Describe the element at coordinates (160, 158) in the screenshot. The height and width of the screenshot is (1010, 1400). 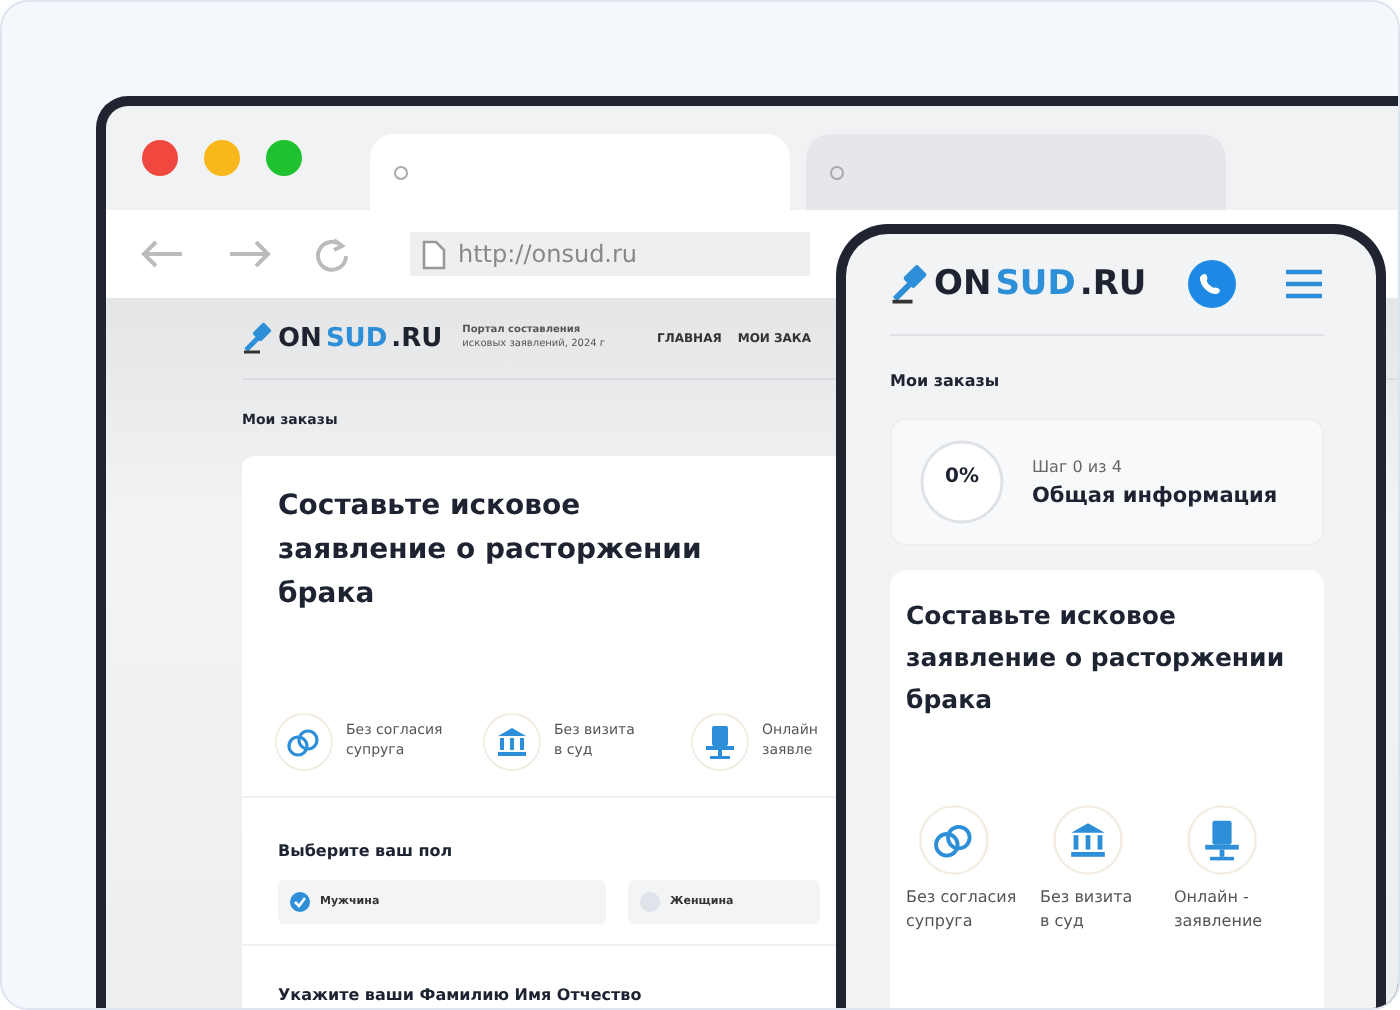
I see `close-icon` at that location.